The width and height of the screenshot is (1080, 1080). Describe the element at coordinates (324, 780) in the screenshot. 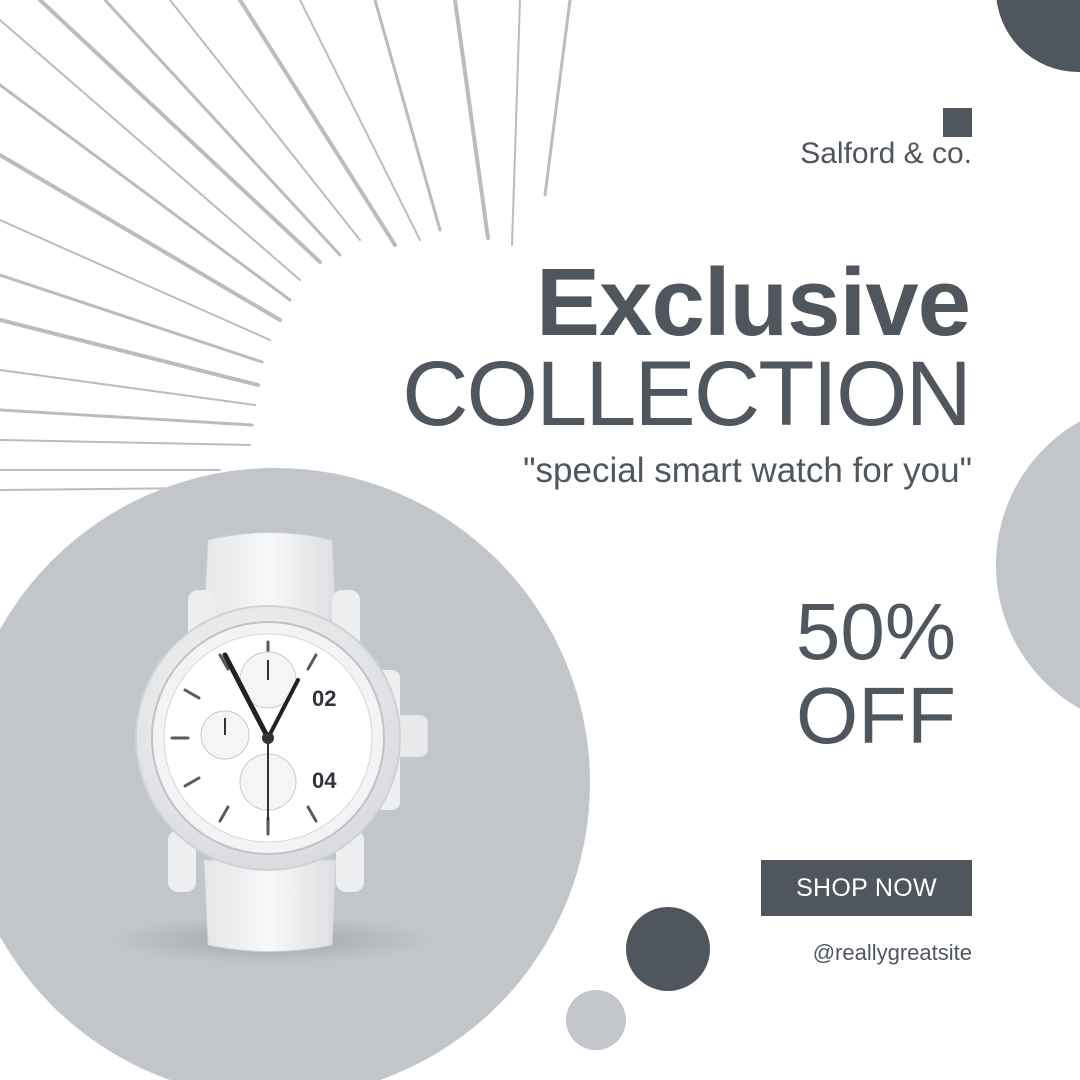

I see `watch-numeral-04: 04` at that location.